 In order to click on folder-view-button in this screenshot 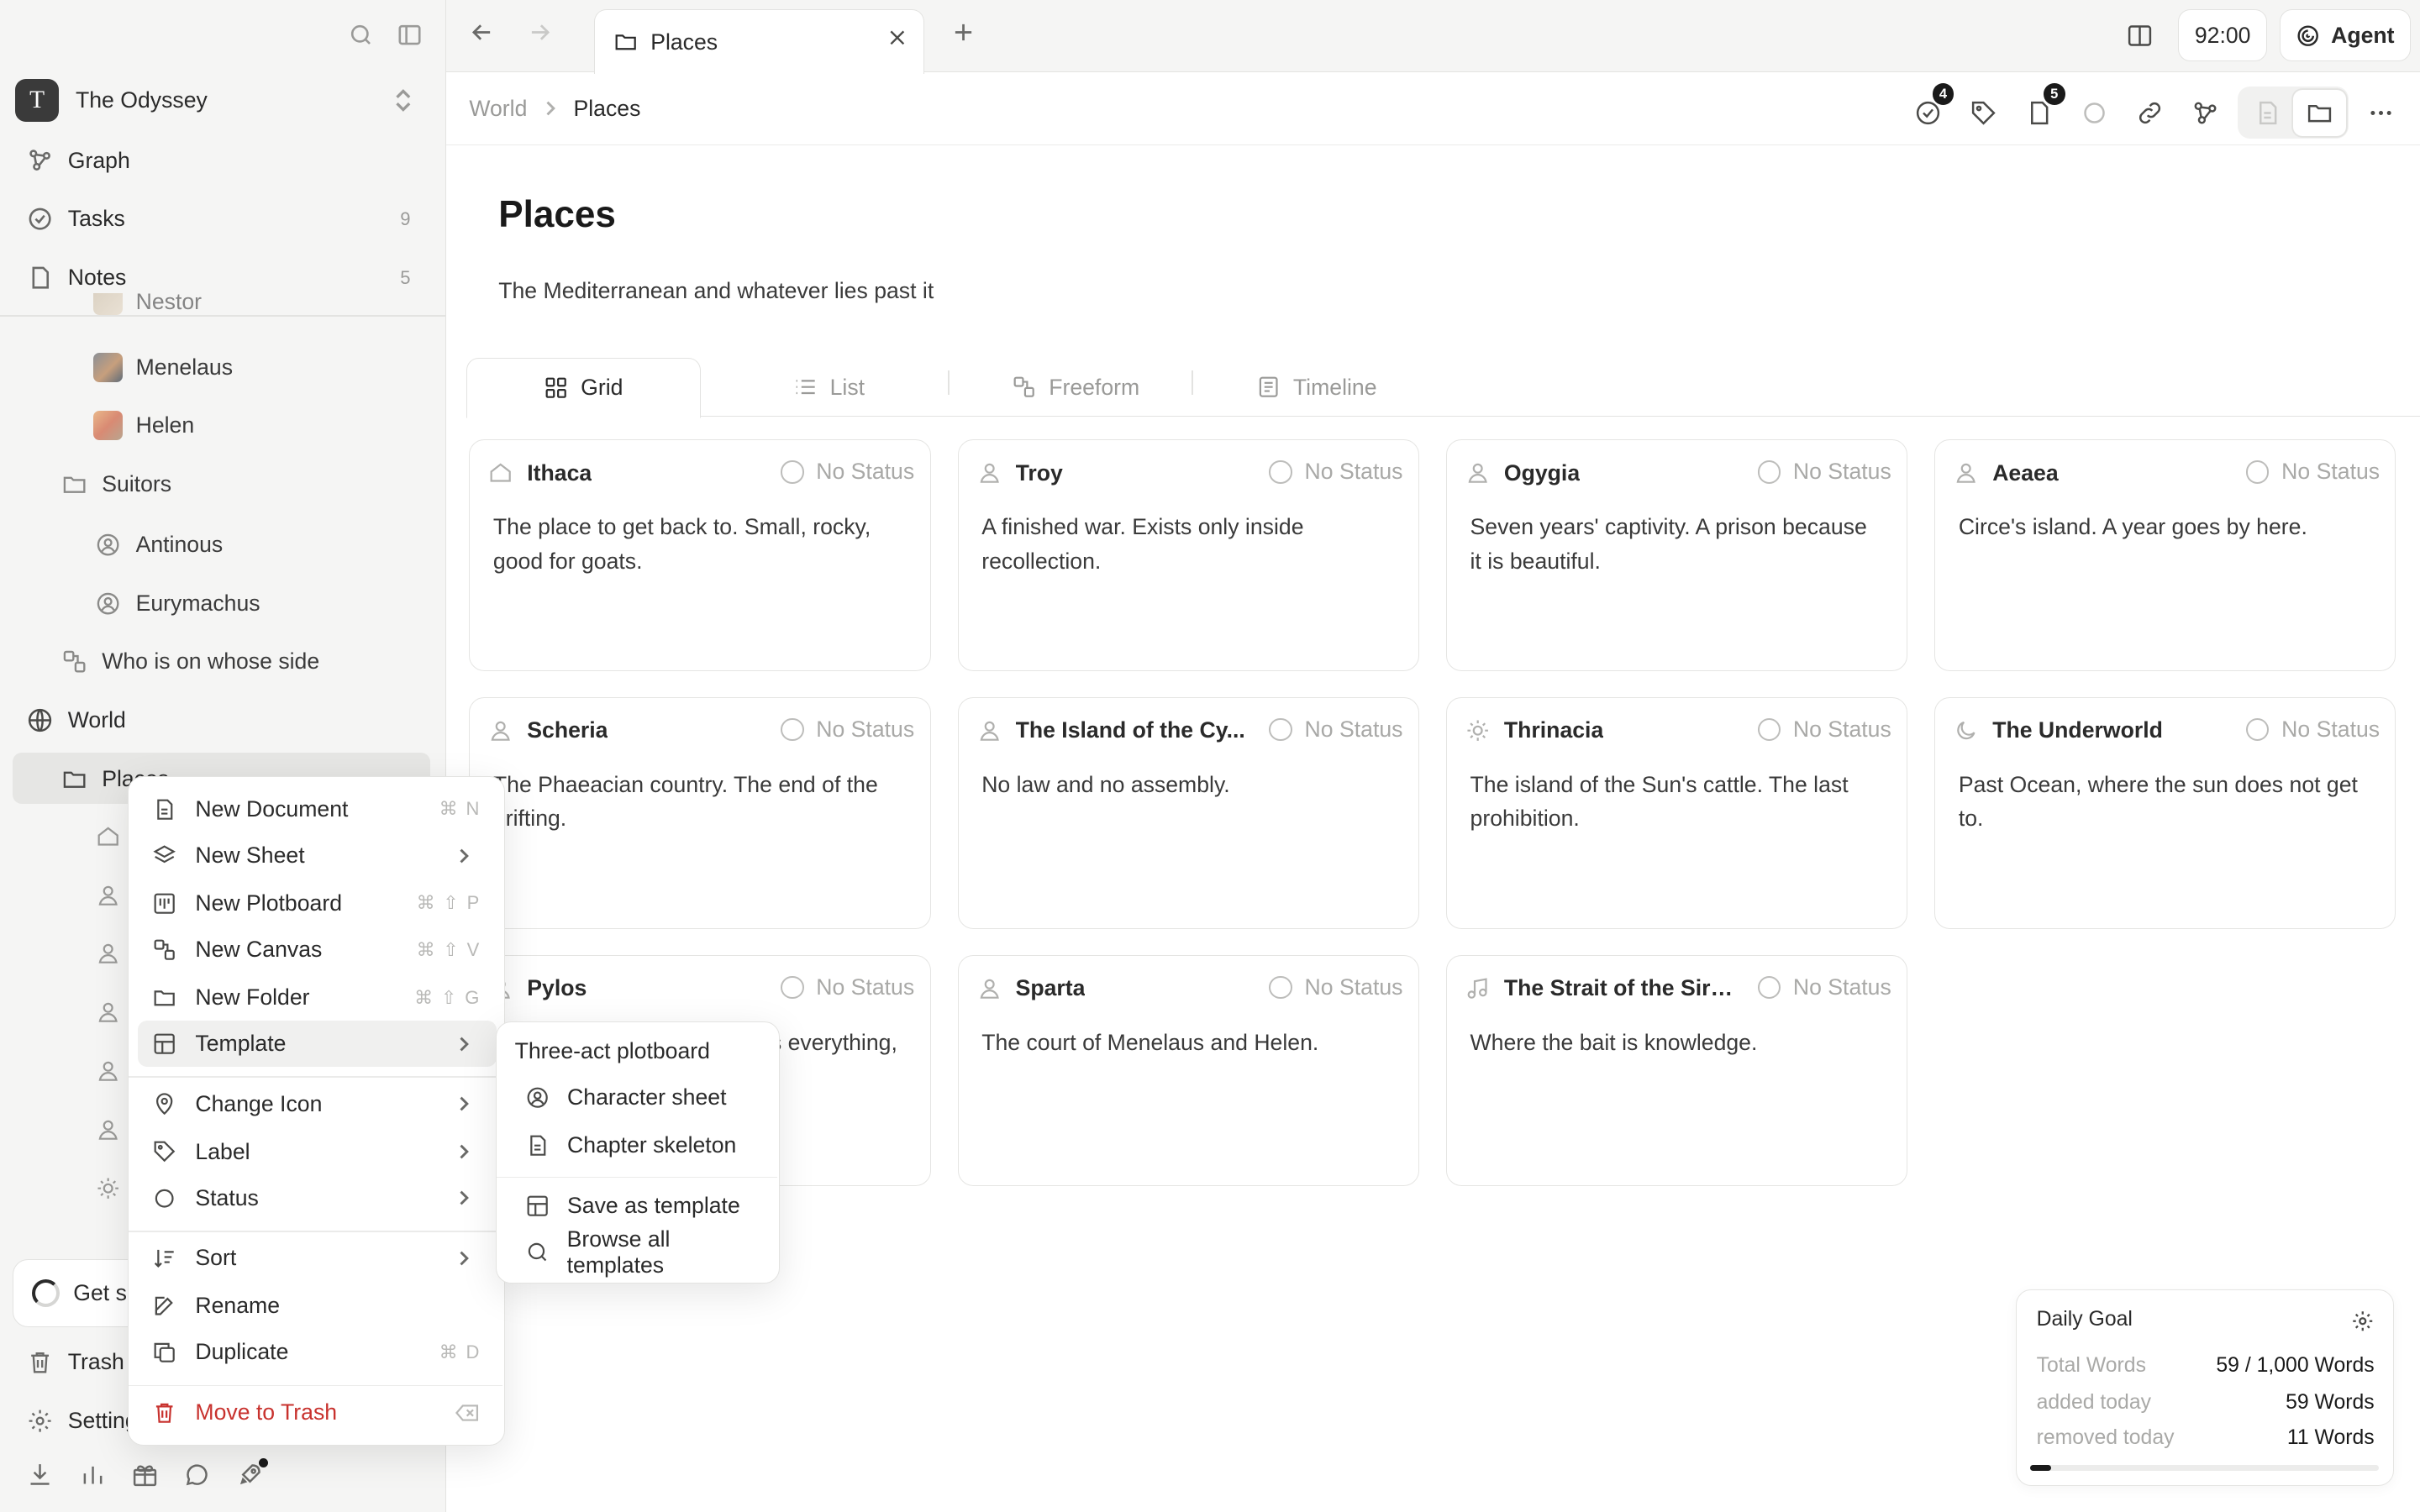, I will do `click(2320, 112)`.